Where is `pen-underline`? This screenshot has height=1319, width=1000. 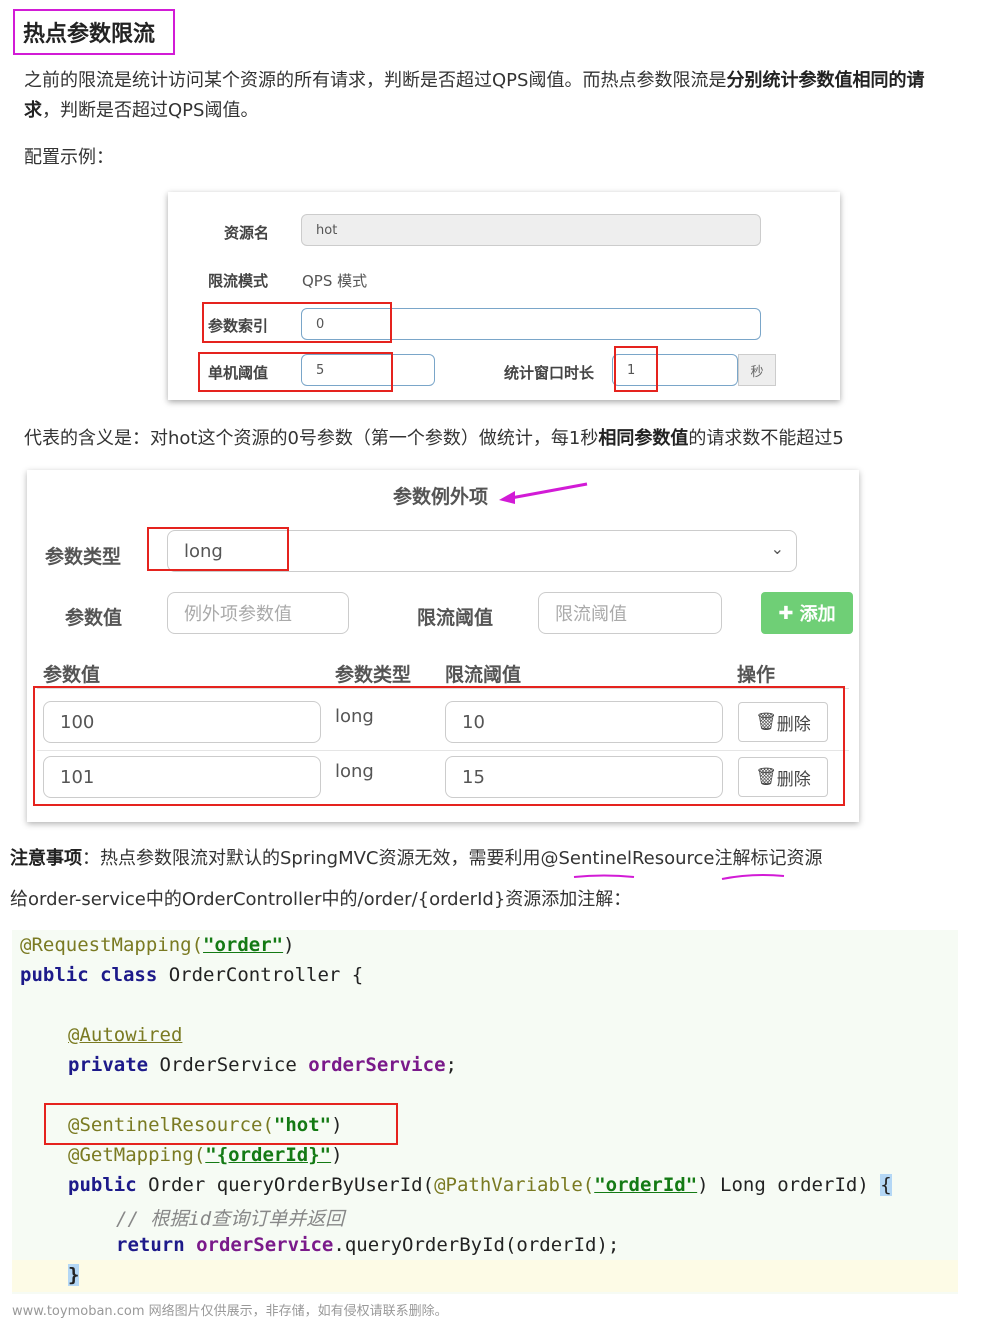 pen-underline is located at coordinates (679, 877).